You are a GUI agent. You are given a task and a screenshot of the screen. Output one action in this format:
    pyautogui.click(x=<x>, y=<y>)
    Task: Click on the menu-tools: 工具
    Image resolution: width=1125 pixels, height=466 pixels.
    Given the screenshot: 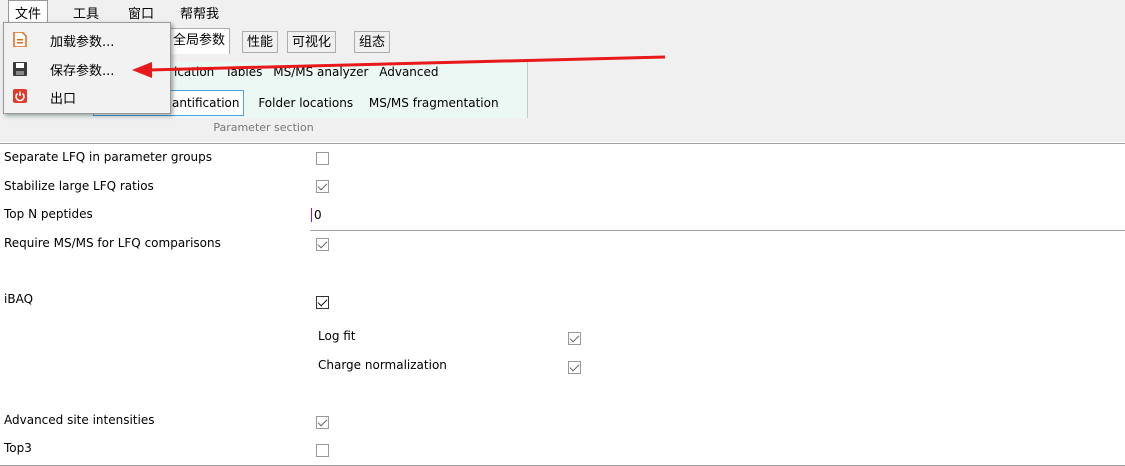 What is the action you would take?
    pyautogui.click(x=86, y=12)
    